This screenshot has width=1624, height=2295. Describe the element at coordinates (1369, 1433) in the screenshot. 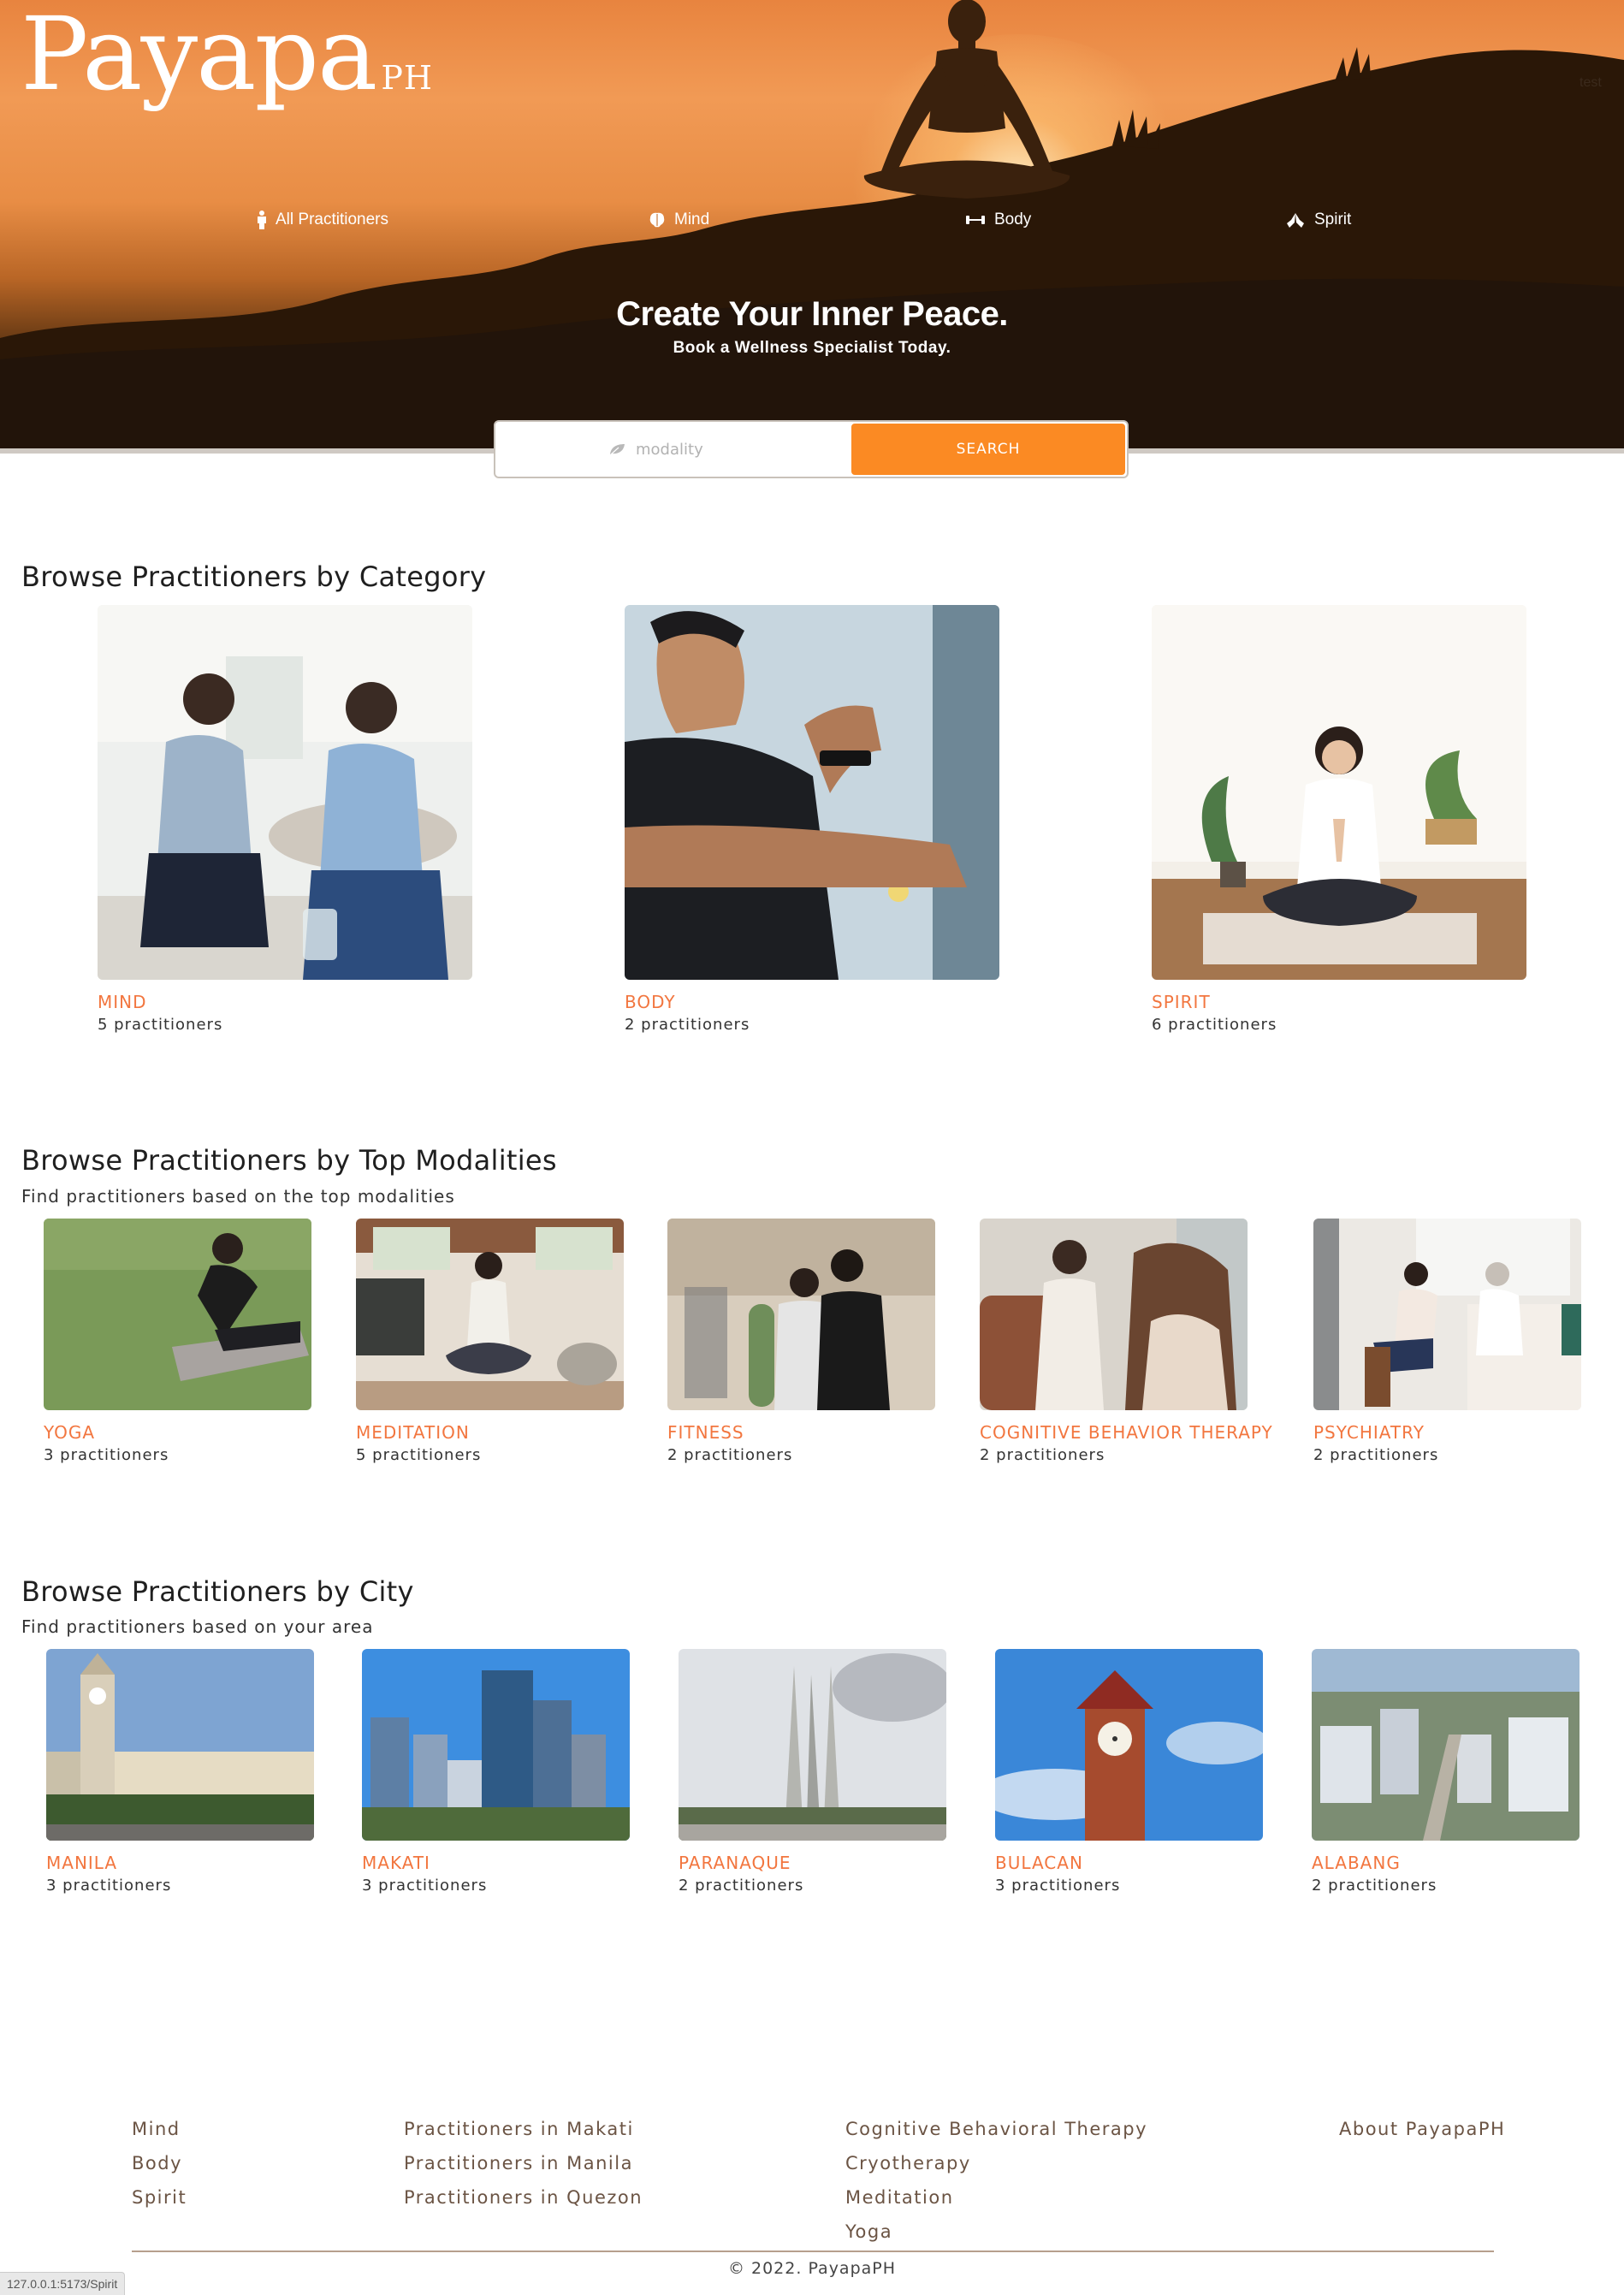

I see `modality-name: PSYCHIATRY` at that location.